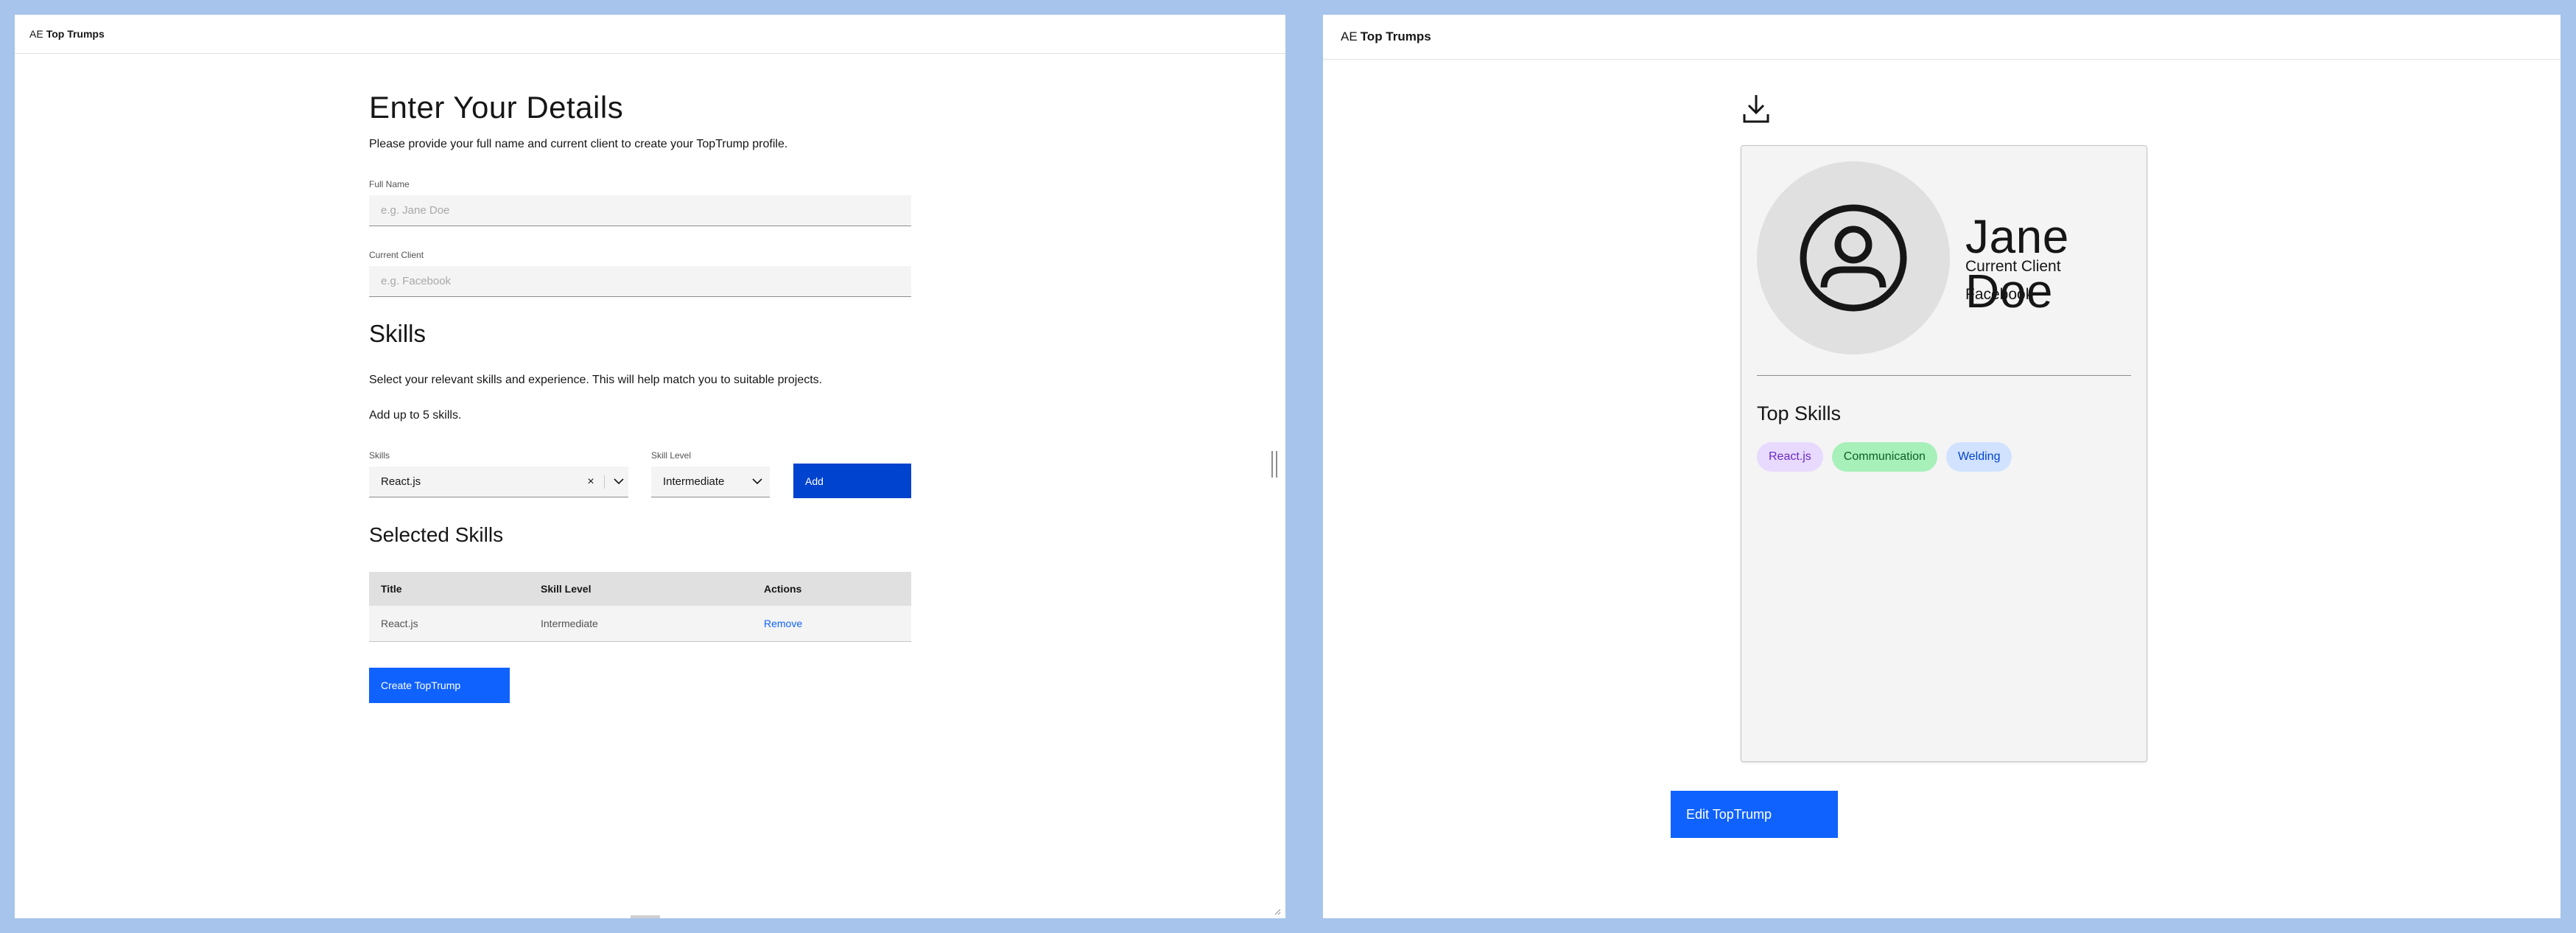  I want to click on skill-tag: Welding, so click(1978, 457).